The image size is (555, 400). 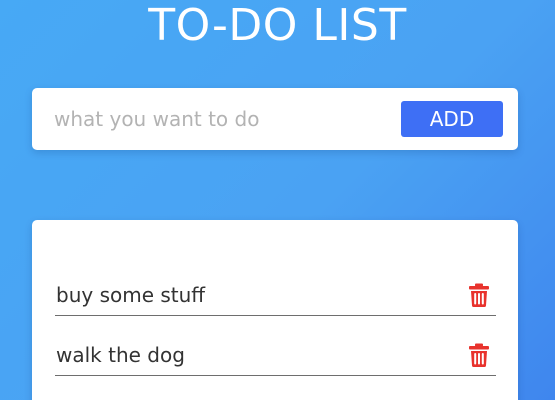 What do you see at coordinates (120, 355) in the screenshot?
I see `todo-text: walk the dog` at bounding box center [120, 355].